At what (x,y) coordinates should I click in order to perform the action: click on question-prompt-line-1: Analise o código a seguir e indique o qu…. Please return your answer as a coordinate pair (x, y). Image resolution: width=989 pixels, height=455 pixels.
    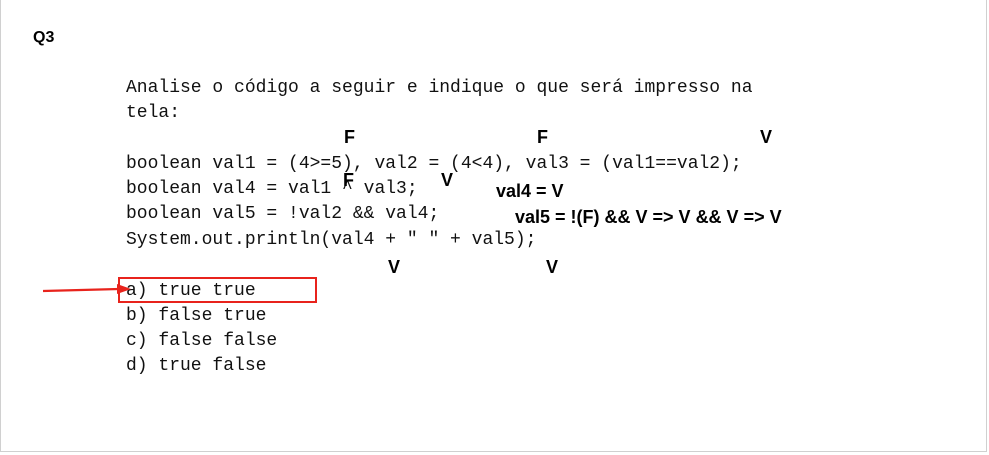
    Looking at the image, I should click on (439, 88).